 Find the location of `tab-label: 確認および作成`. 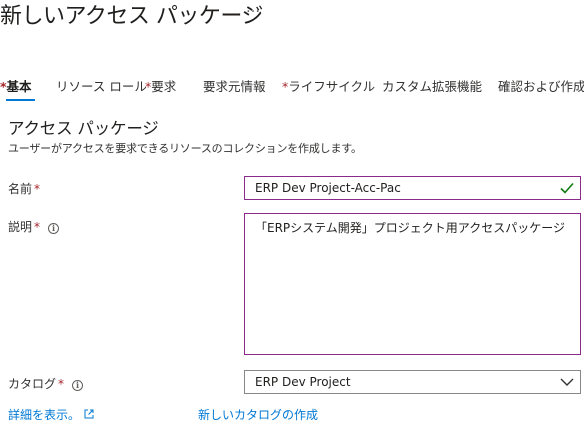

tab-label: 確認および作成 is located at coordinates (541, 86).